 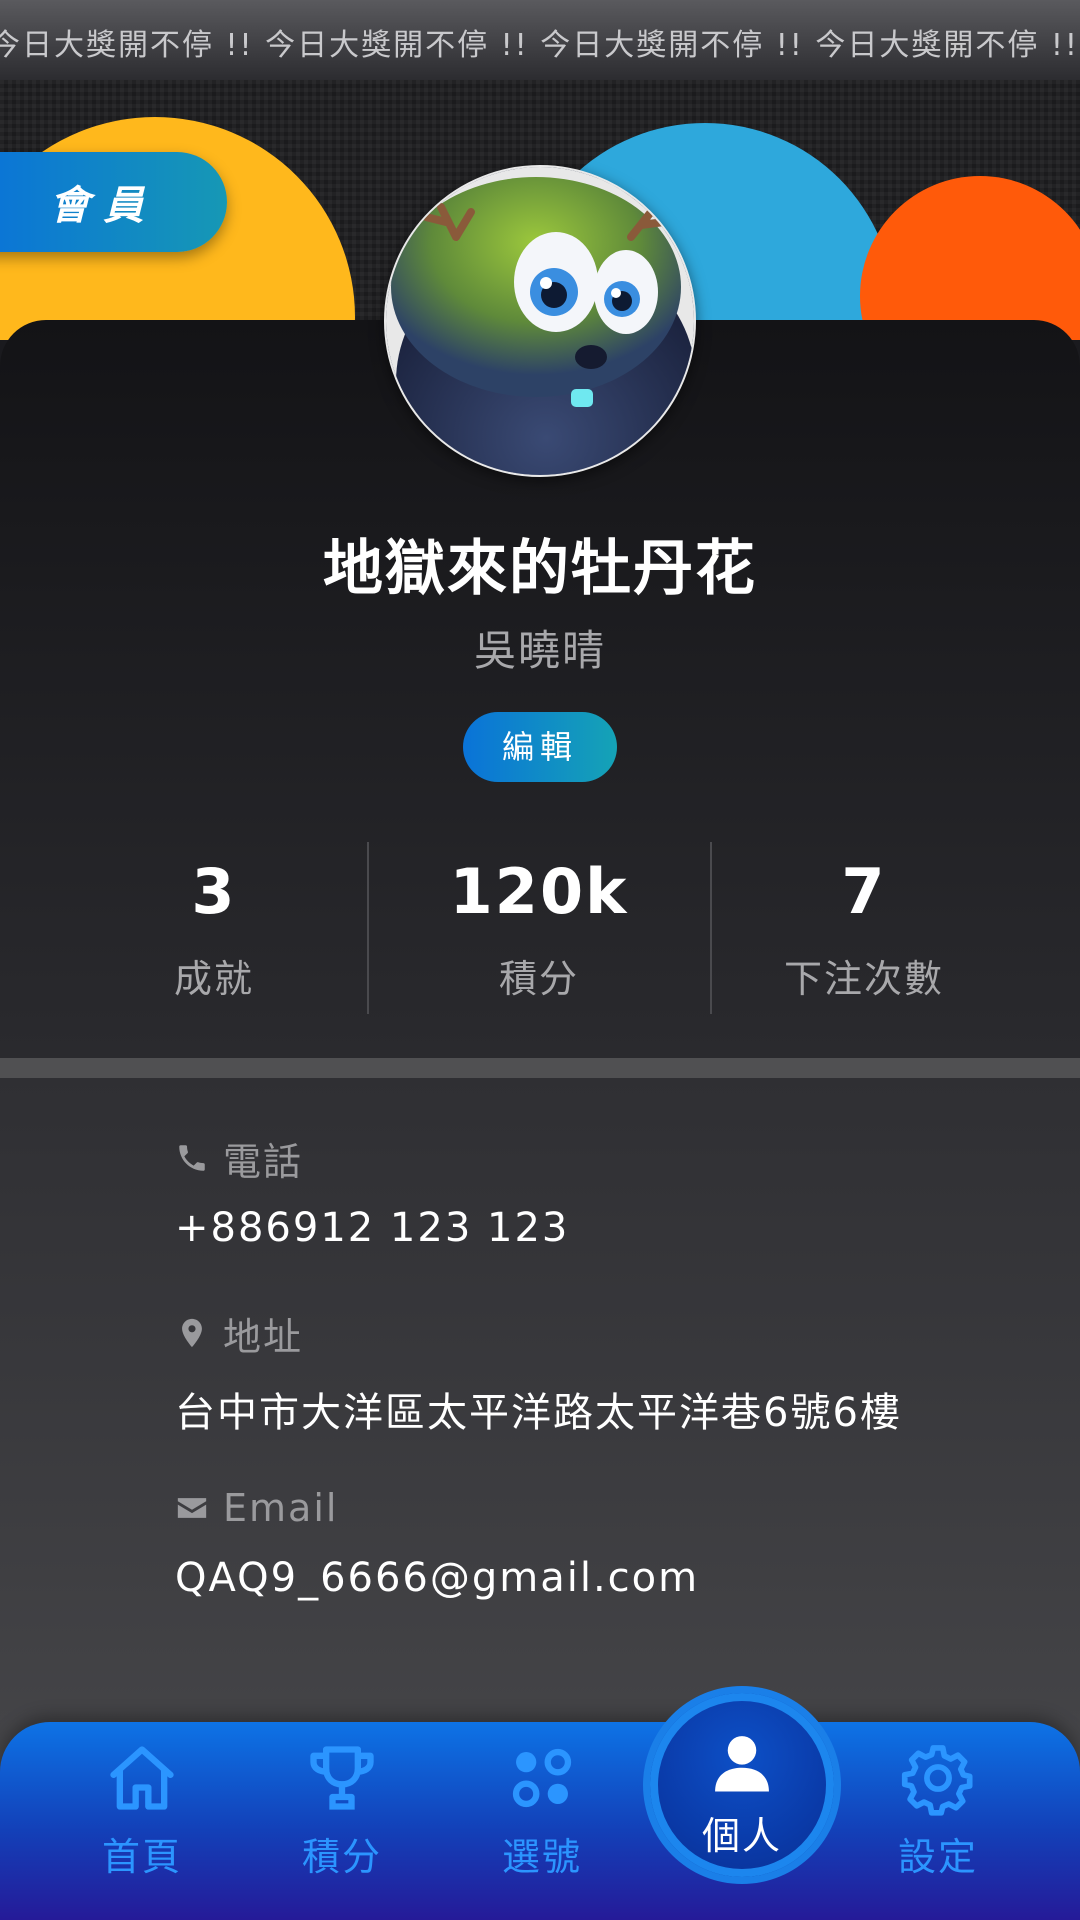 I want to click on address-label: 地址, so click(x=538, y=1333).